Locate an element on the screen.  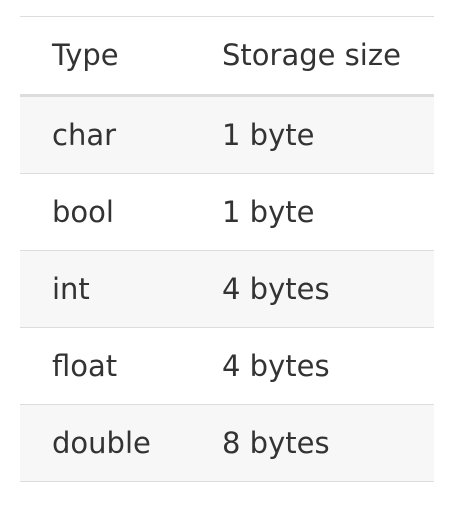
table-cell-type: int is located at coordinates (71, 288).